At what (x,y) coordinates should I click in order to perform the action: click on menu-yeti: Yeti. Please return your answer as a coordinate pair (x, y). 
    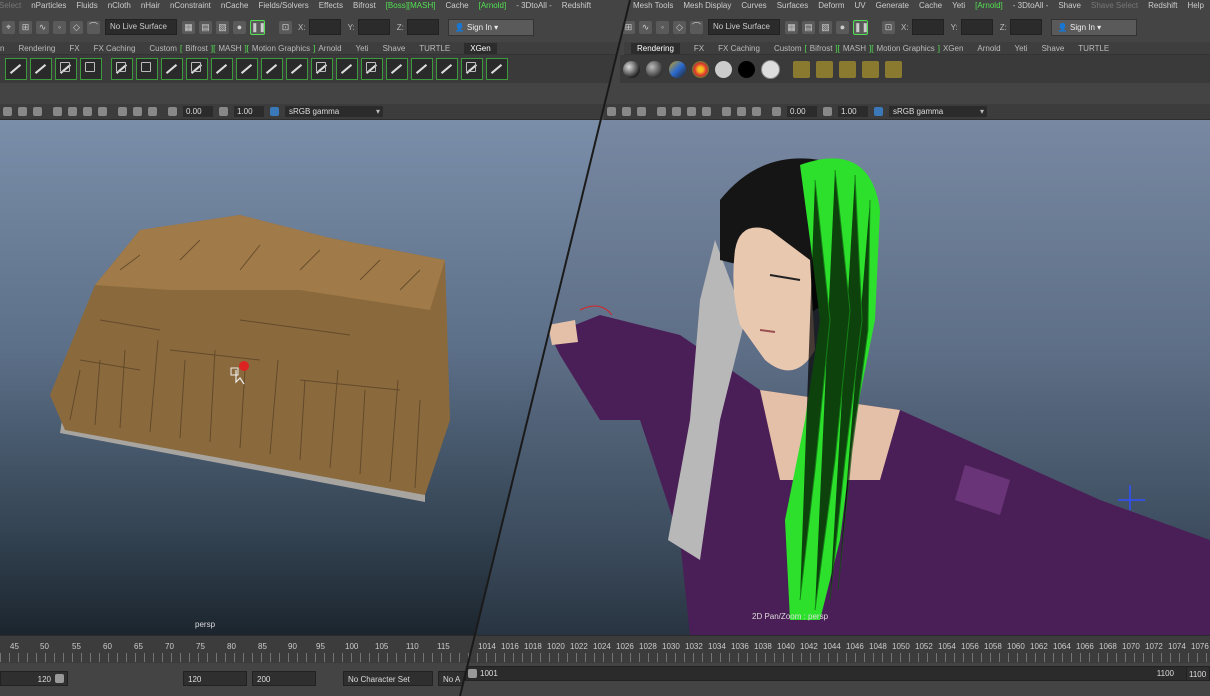
    Looking at the image, I should click on (958, 5).